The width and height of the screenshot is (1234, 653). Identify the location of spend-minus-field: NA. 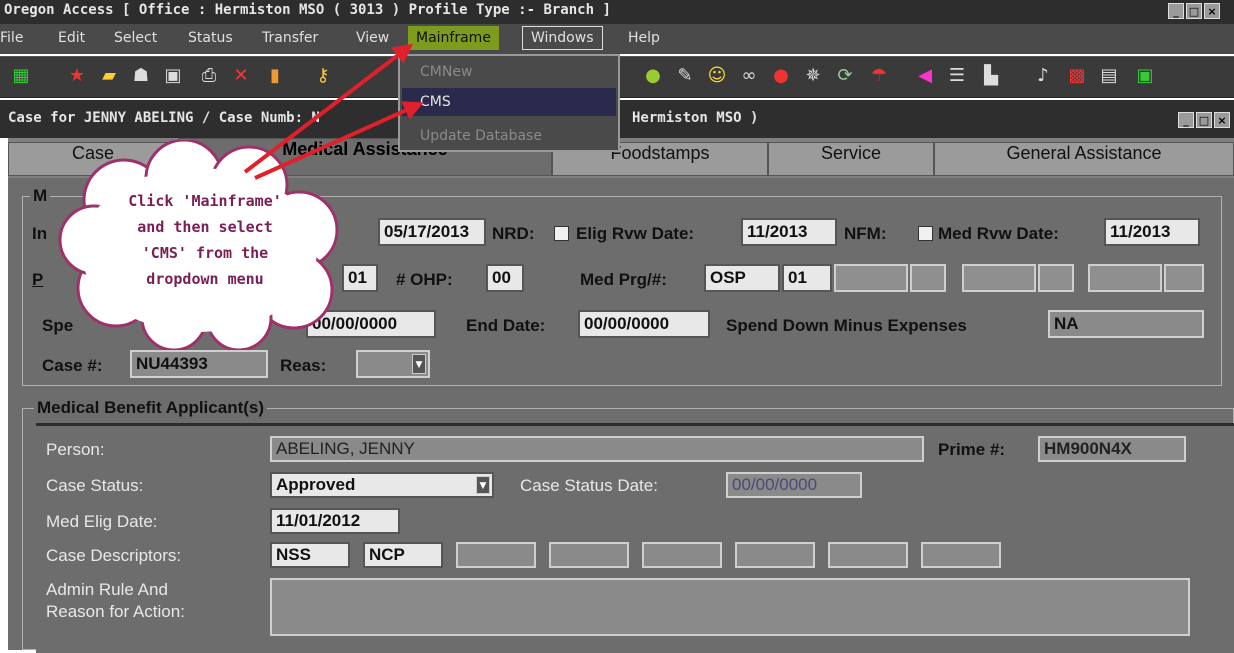
(1126, 324).